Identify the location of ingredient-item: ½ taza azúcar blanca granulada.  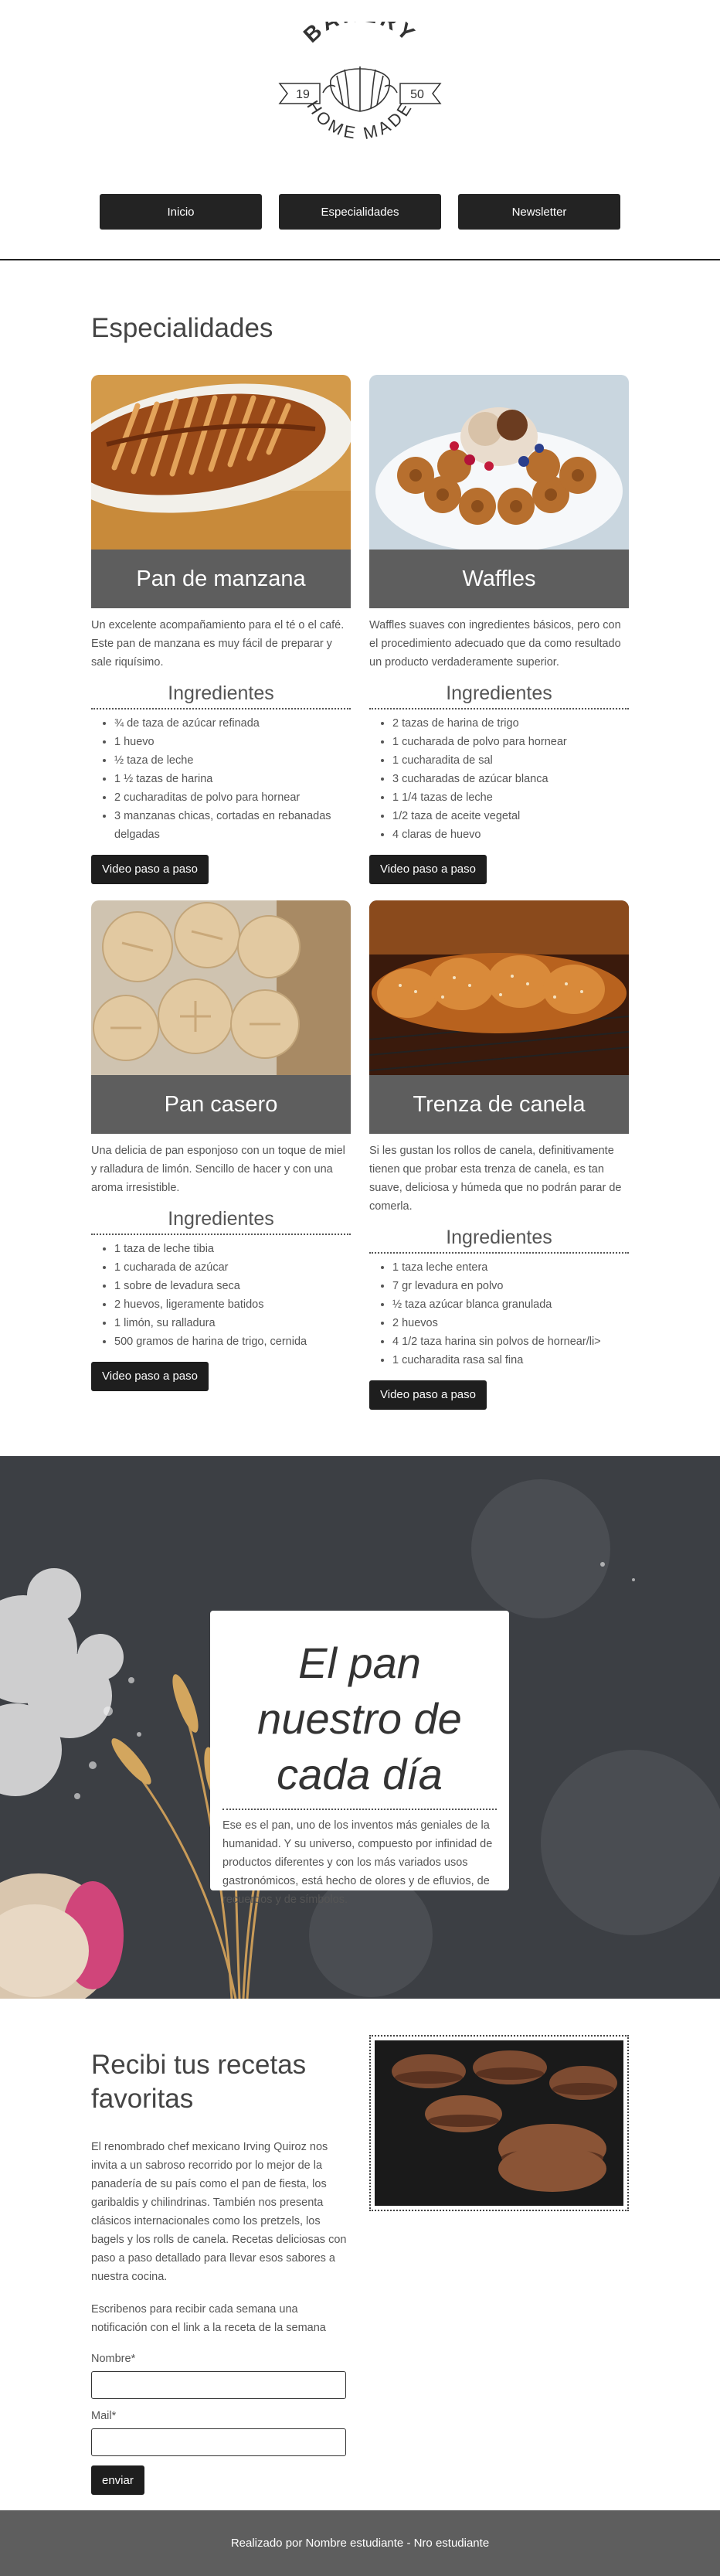
(510, 1304).